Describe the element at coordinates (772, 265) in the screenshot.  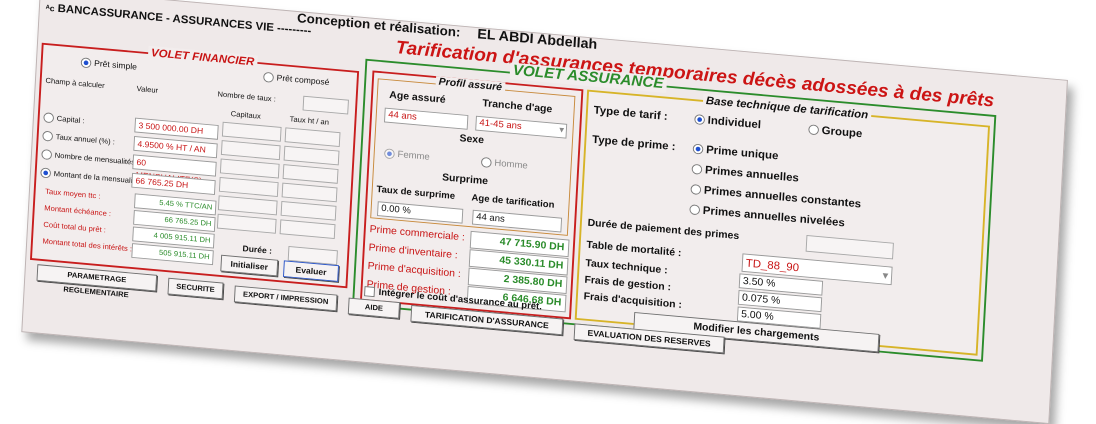
I see `table-mortalite-value: TD_88_90` at that location.